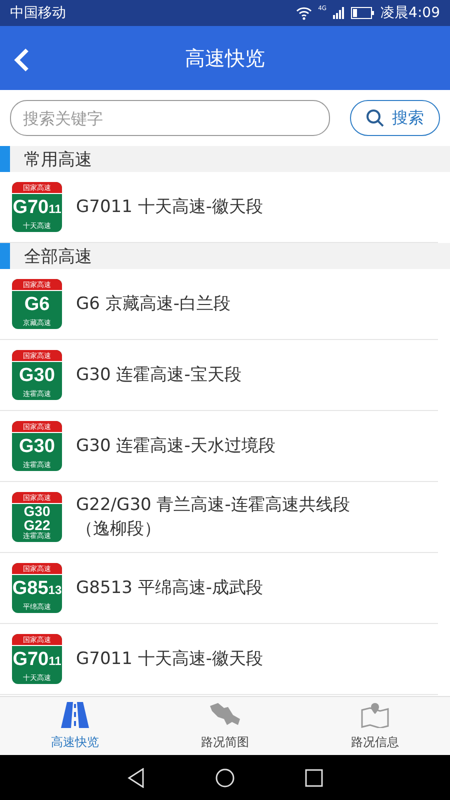 Image resolution: width=450 pixels, height=800 pixels. I want to click on signal-icon, so click(338, 13).